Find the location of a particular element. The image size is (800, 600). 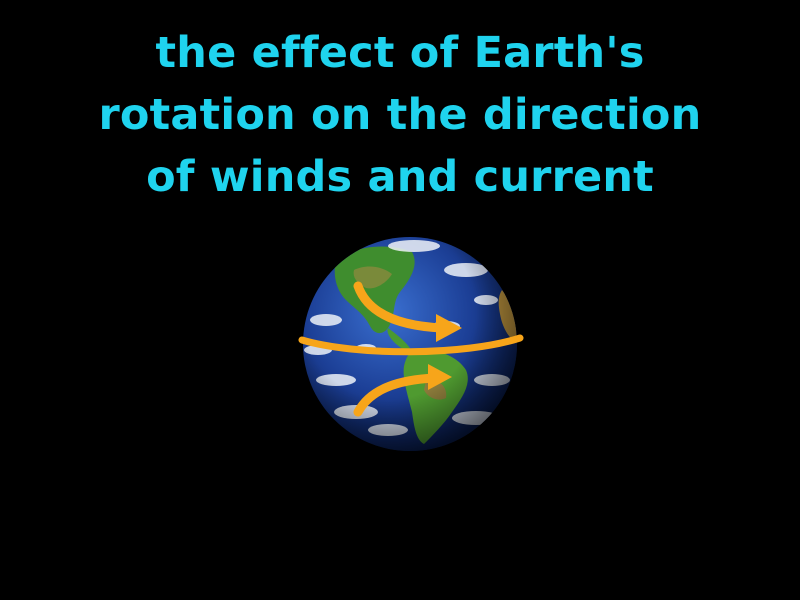

definition-line-3: of winds and current is located at coordinates (400, 177).